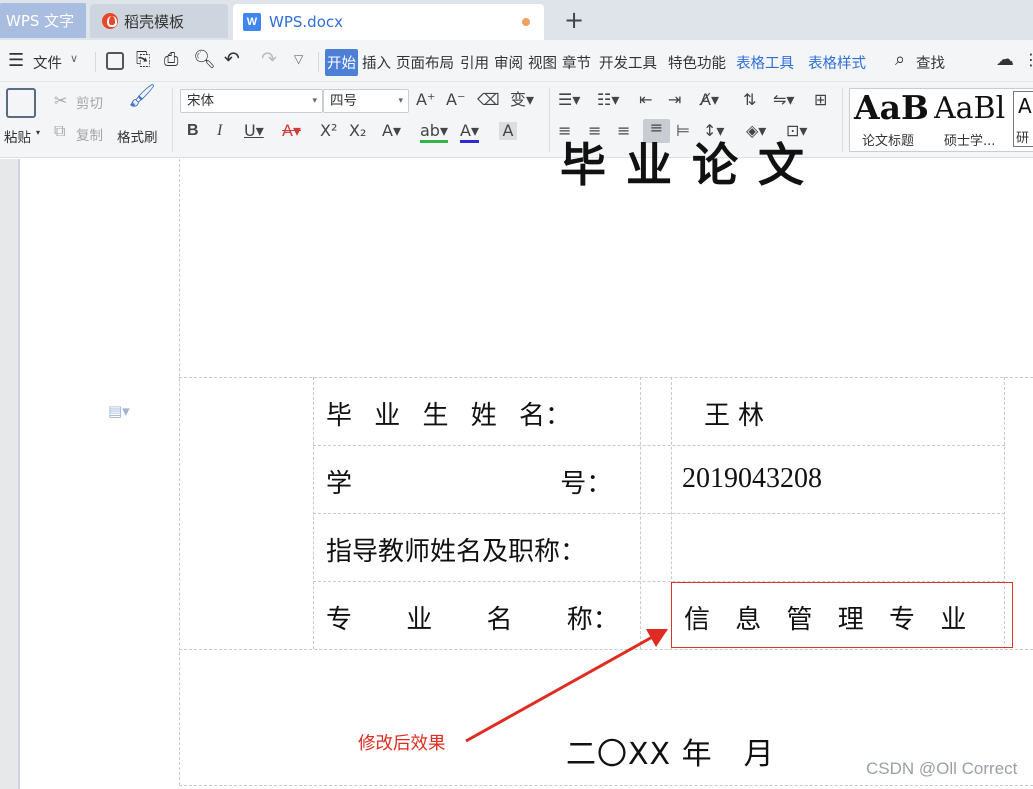 The width and height of the screenshot is (1033, 789). I want to click on menu-developer-tools: 开发工具, so click(628, 62).